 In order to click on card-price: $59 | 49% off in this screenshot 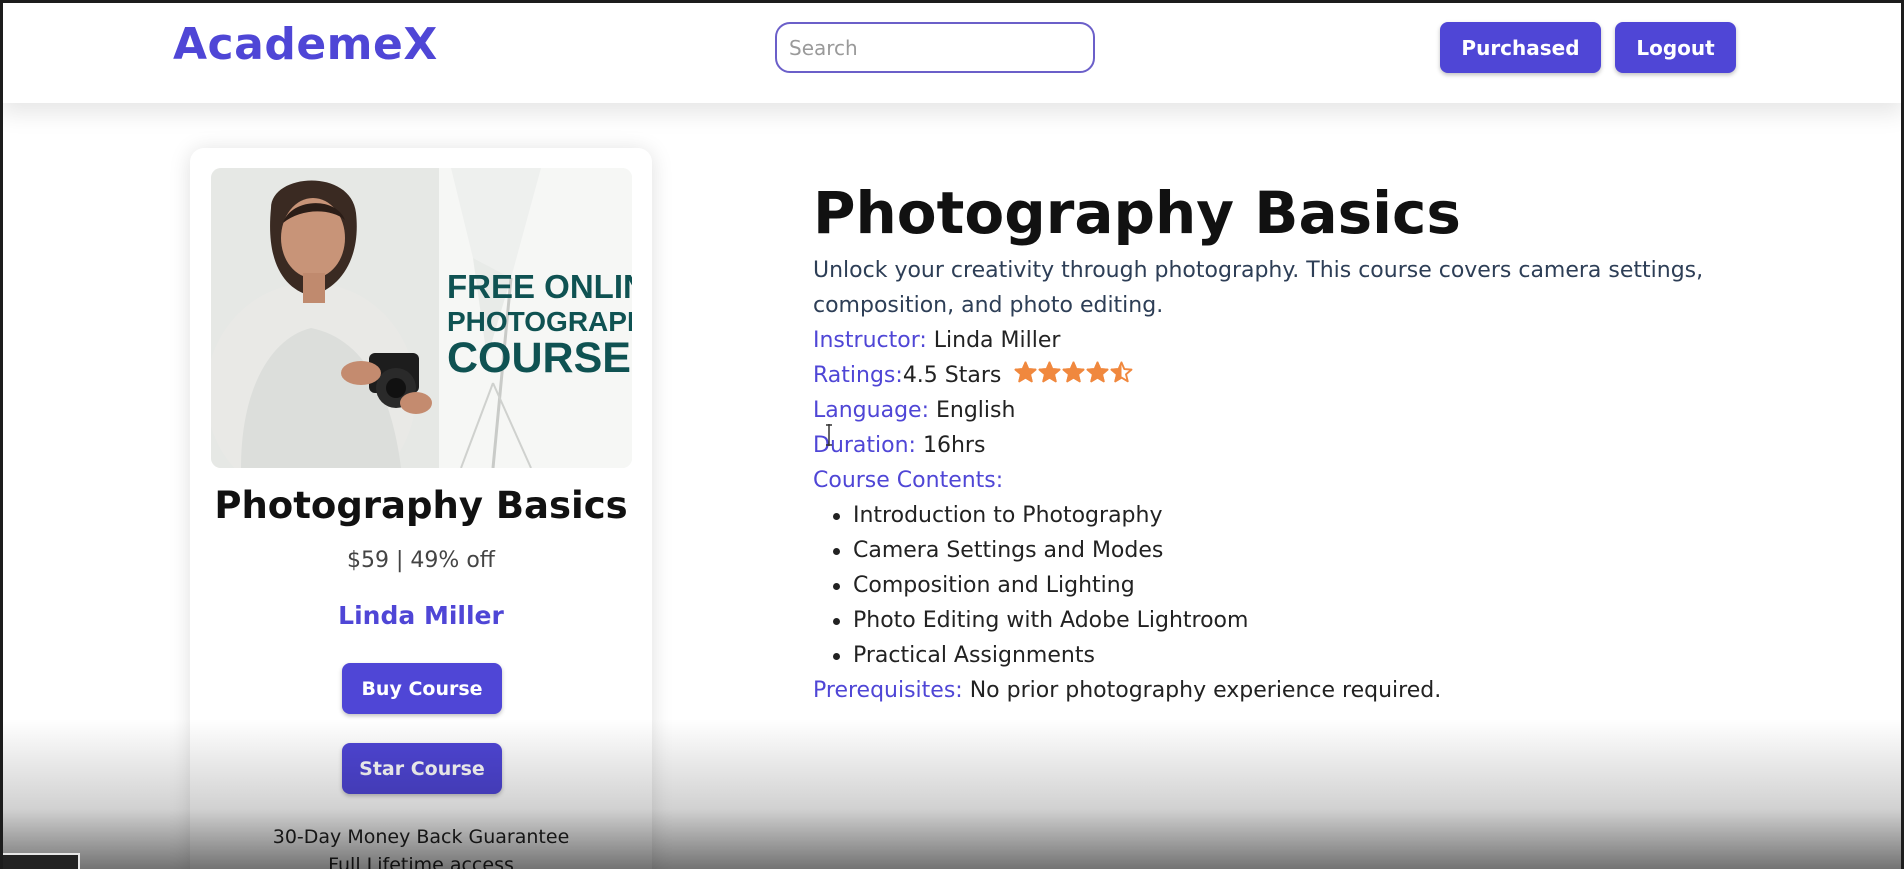, I will do `click(421, 560)`.